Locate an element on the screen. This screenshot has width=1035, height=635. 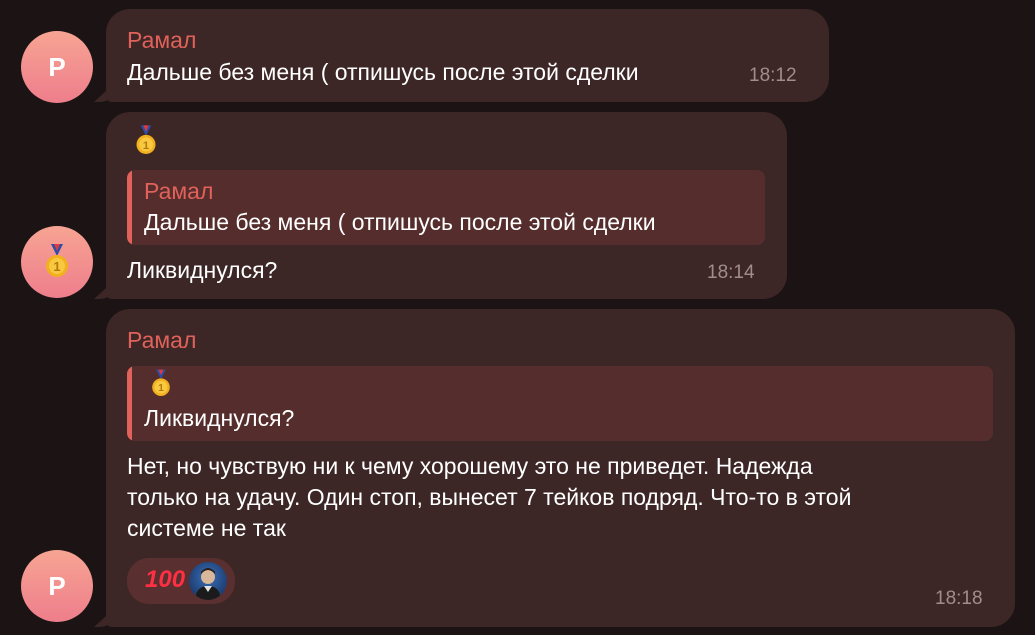
message-time: 18:18 is located at coordinates (959, 598).